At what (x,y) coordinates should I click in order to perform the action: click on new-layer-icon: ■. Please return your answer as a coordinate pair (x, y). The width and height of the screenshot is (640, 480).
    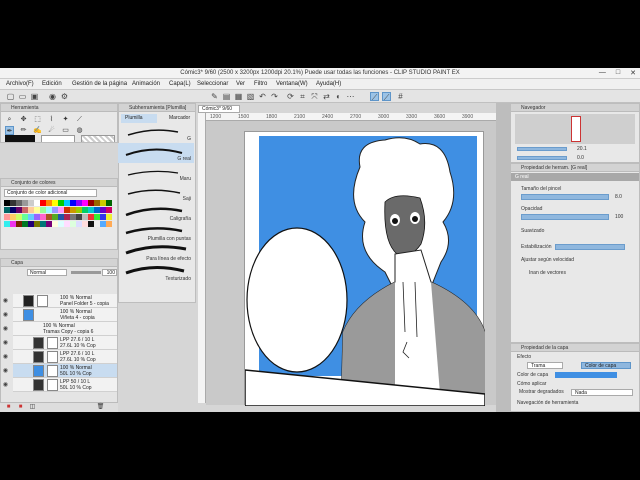
    Looking at the image, I should click on (8, 407).